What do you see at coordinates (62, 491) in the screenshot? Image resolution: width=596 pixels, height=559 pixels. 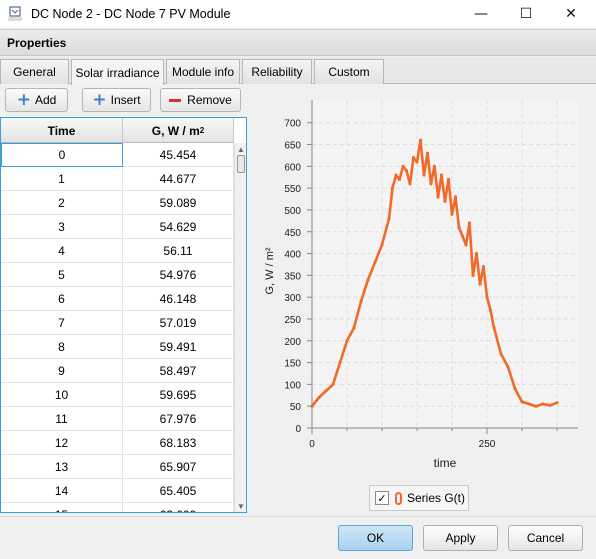 I see `time-cell: 14` at bounding box center [62, 491].